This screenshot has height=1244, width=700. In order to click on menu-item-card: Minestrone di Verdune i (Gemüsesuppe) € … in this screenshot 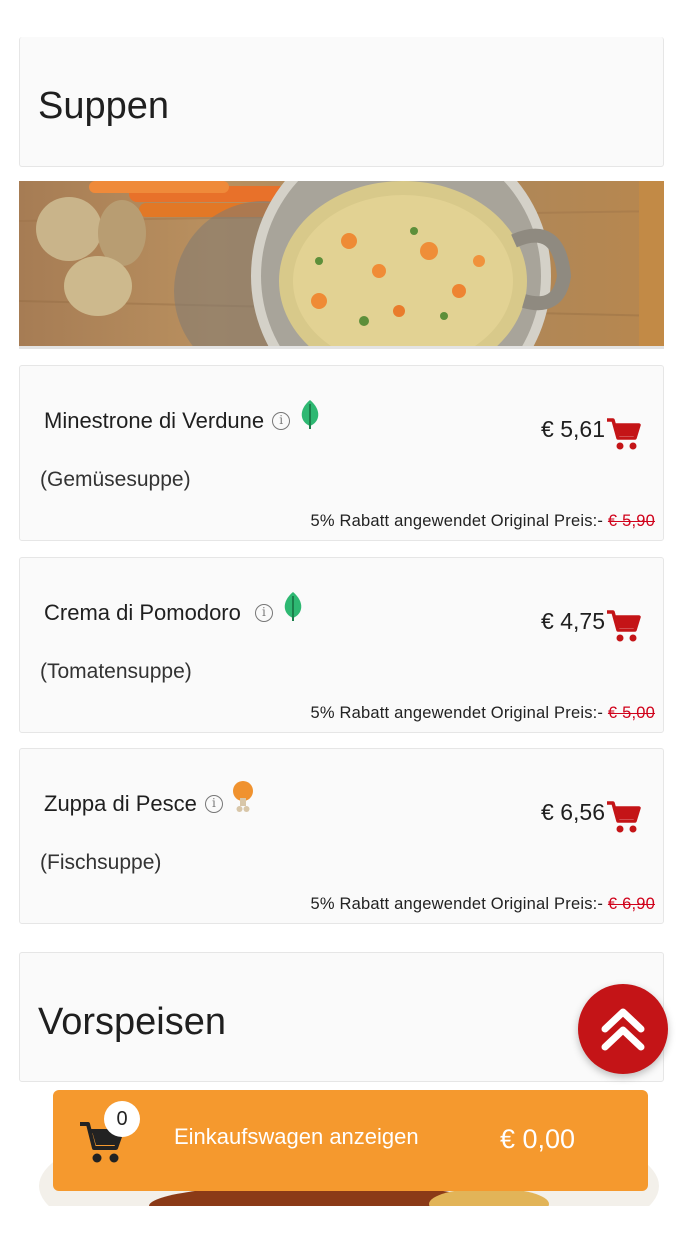, I will do `click(341, 453)`.